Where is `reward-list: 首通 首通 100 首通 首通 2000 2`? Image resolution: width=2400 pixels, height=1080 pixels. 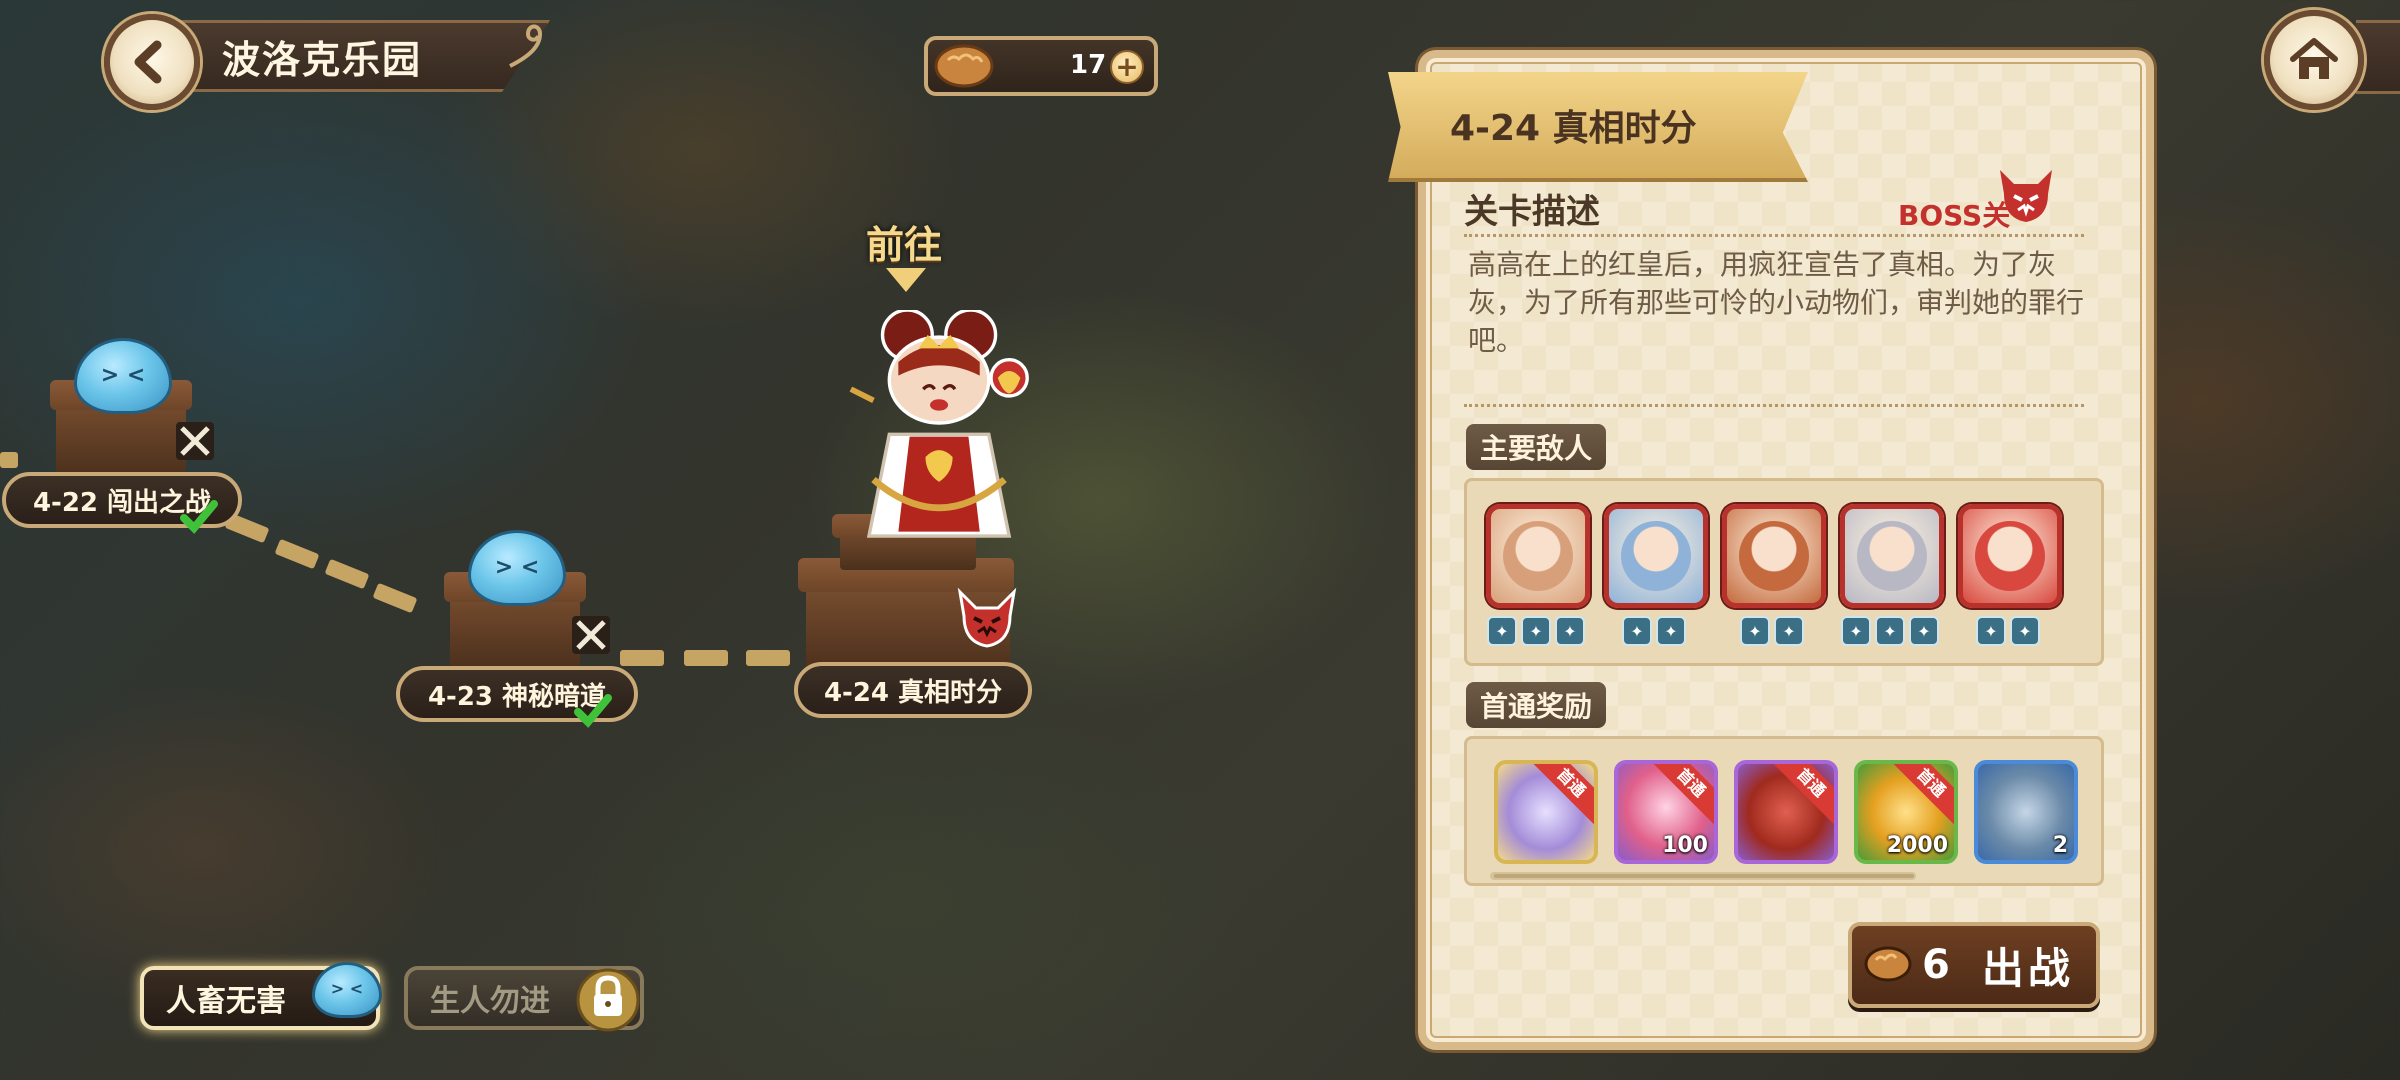
reward-list: 首通 首通 100 首通 首通 2000 2 is located at coordinates (1794, 815).